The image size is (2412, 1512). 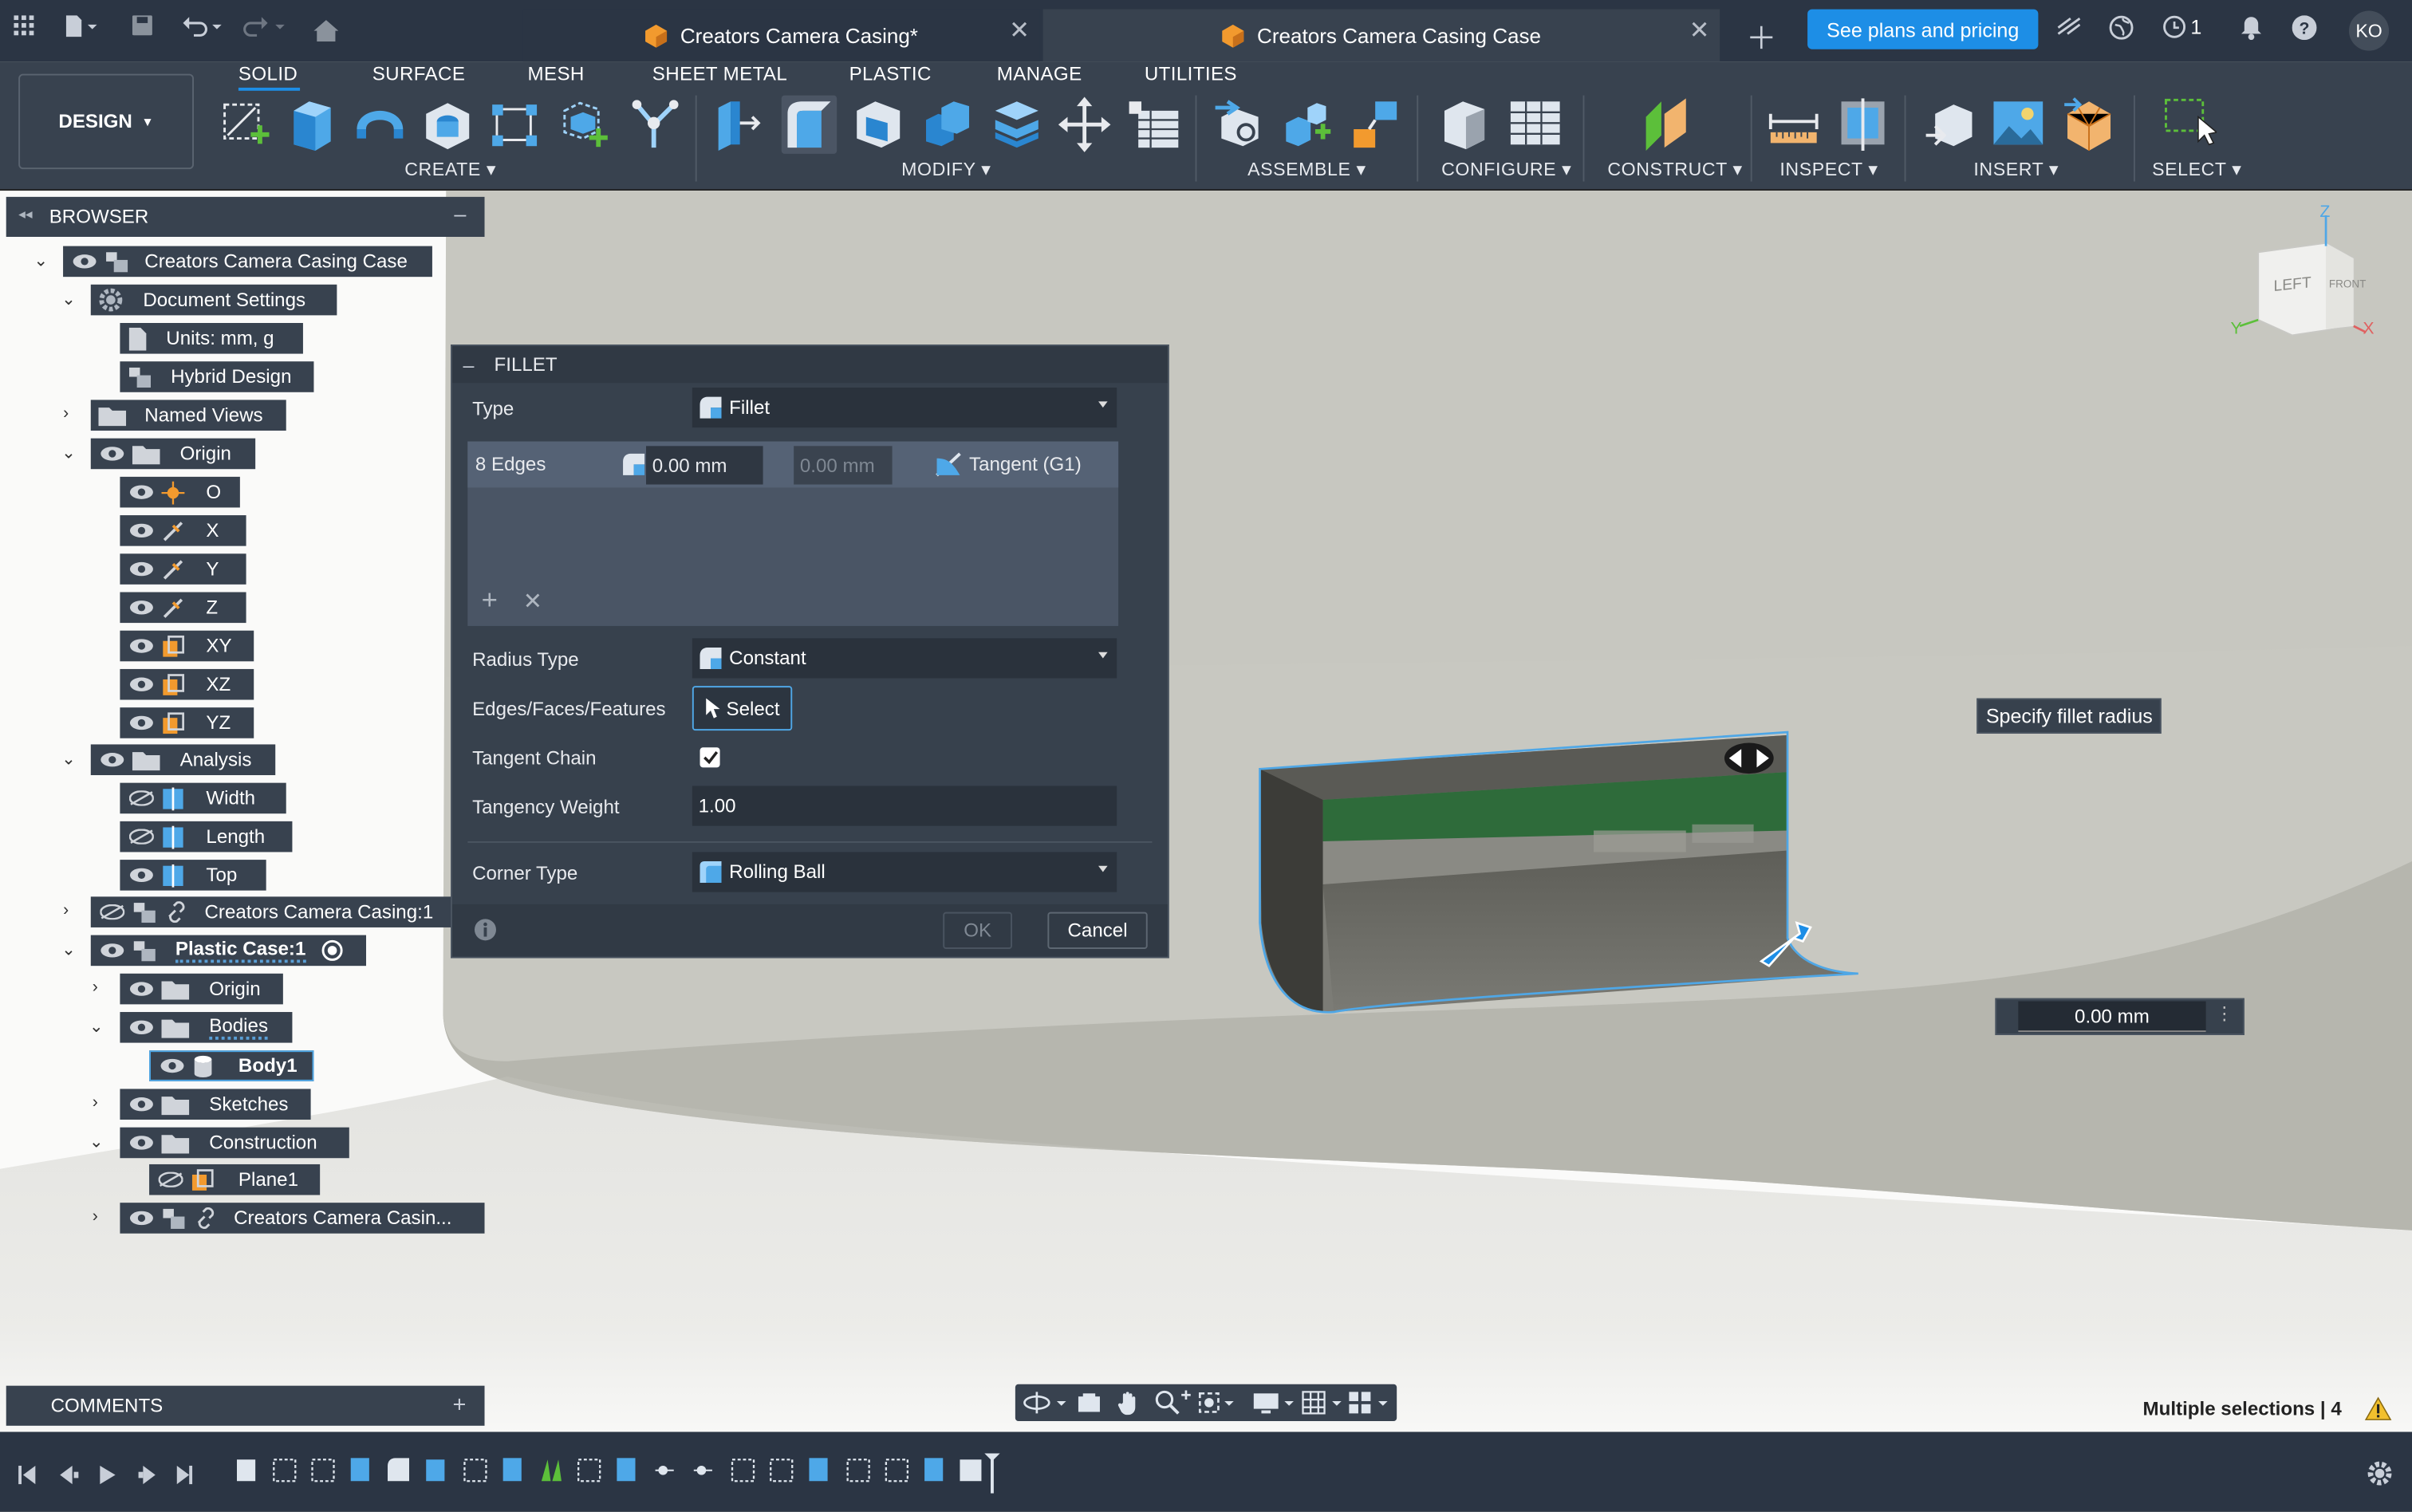 What do you see at coordinates (217, 376) in the screenshot?
I see `browser-hybrid-design: Hybrid Design` at bounding box center [217, 376].